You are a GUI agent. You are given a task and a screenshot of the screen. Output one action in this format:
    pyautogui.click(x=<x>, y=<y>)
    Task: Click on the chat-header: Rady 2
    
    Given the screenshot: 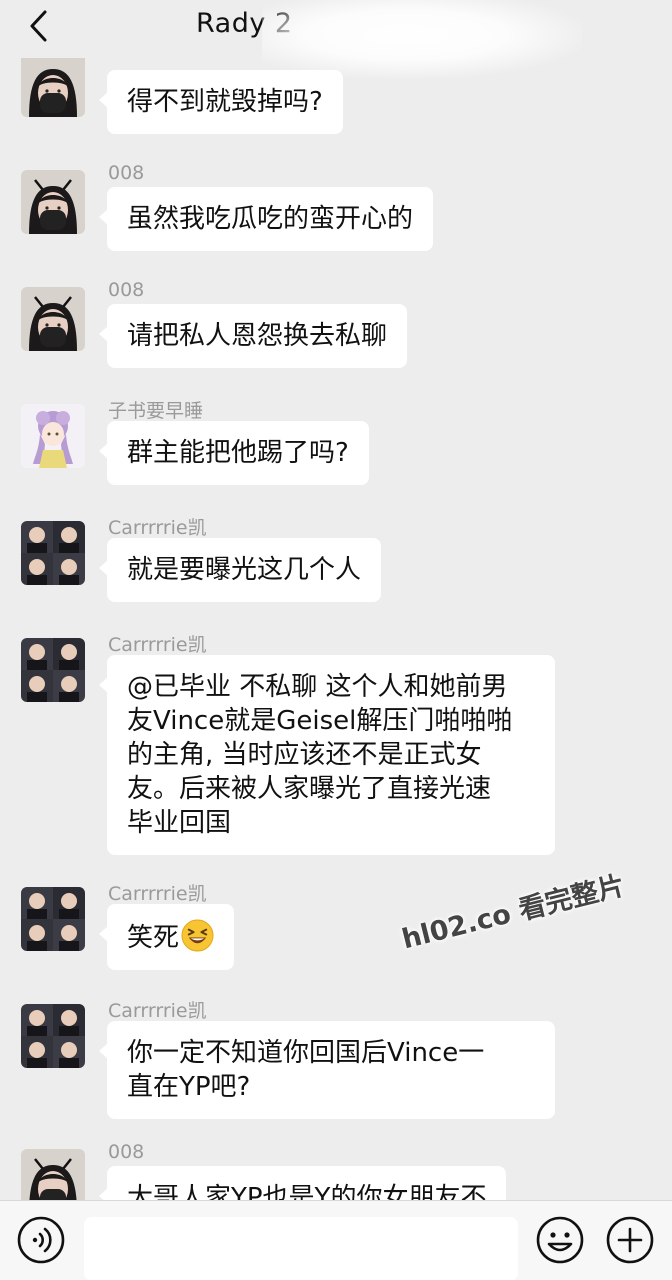 What is the action you would take?
    pyautogui.click(x=336, y=39)
    